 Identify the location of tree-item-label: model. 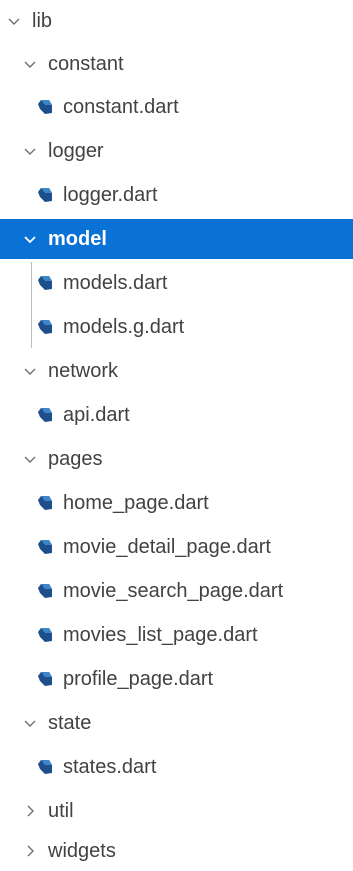
(77, 239).